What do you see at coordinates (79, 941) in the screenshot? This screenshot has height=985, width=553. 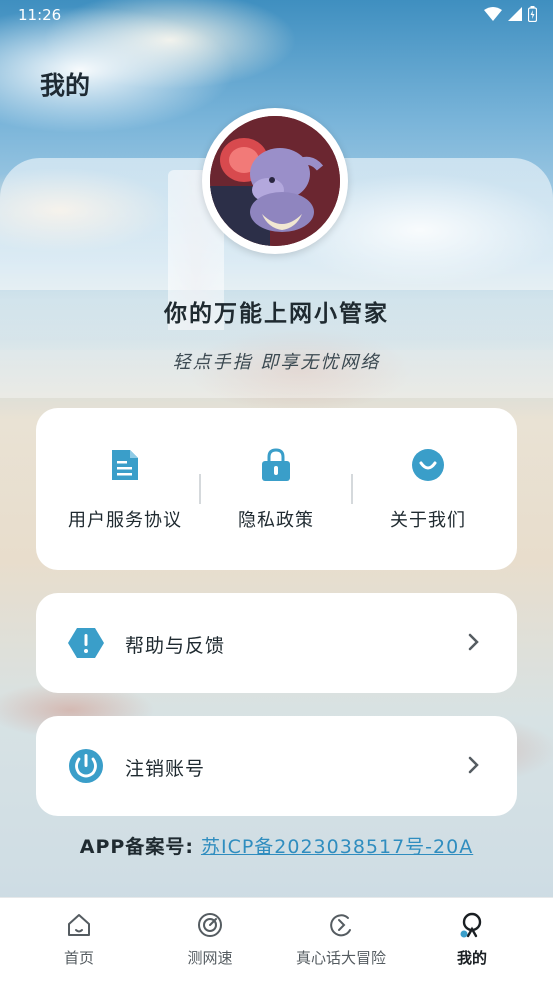 I see `tab-home: 首页` at bounding box center [79, 941].